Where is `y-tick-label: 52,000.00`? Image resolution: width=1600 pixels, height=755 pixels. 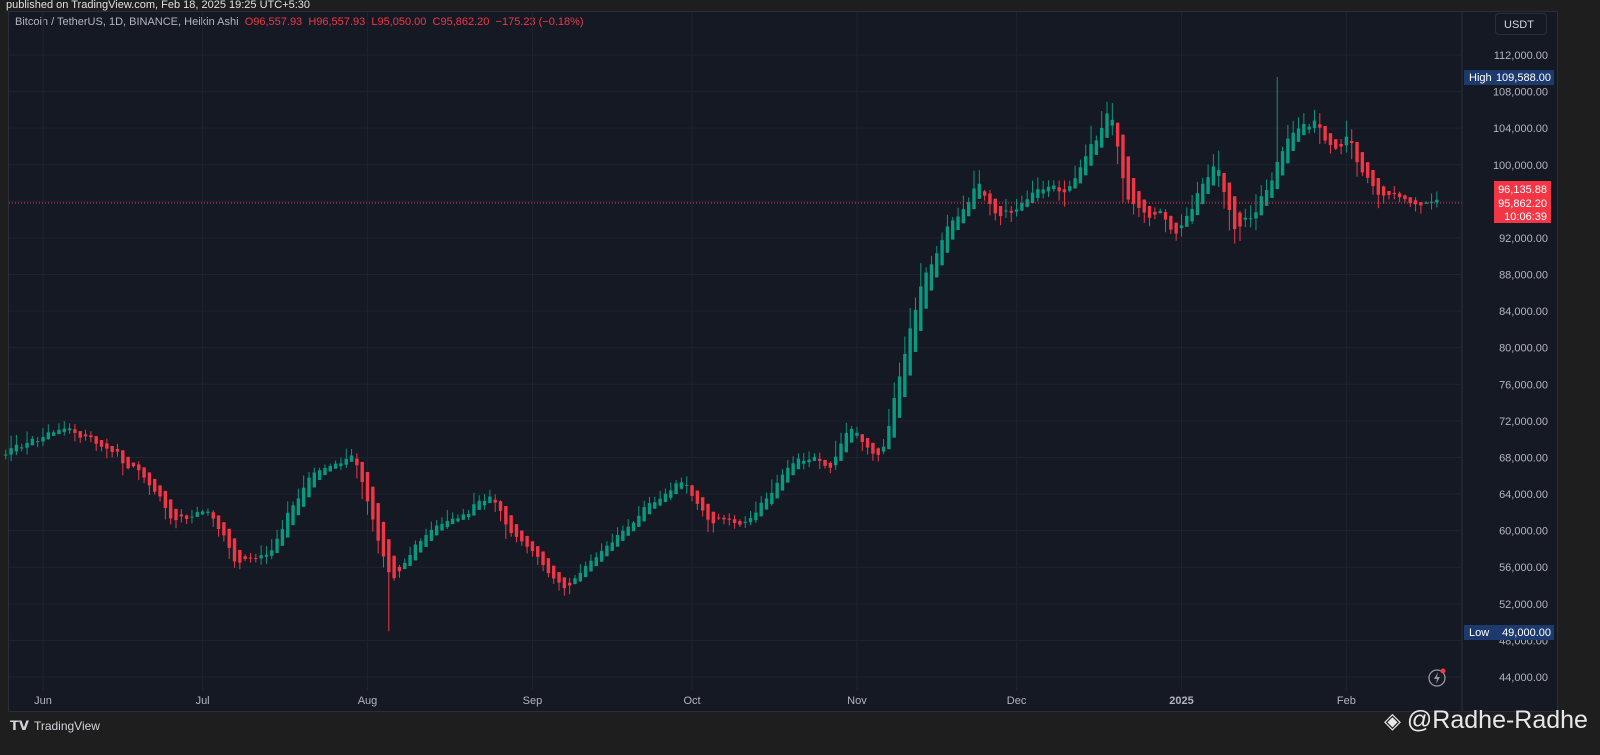
y-tick-label: 52,000.00 is located at coordinates (1523, 605).